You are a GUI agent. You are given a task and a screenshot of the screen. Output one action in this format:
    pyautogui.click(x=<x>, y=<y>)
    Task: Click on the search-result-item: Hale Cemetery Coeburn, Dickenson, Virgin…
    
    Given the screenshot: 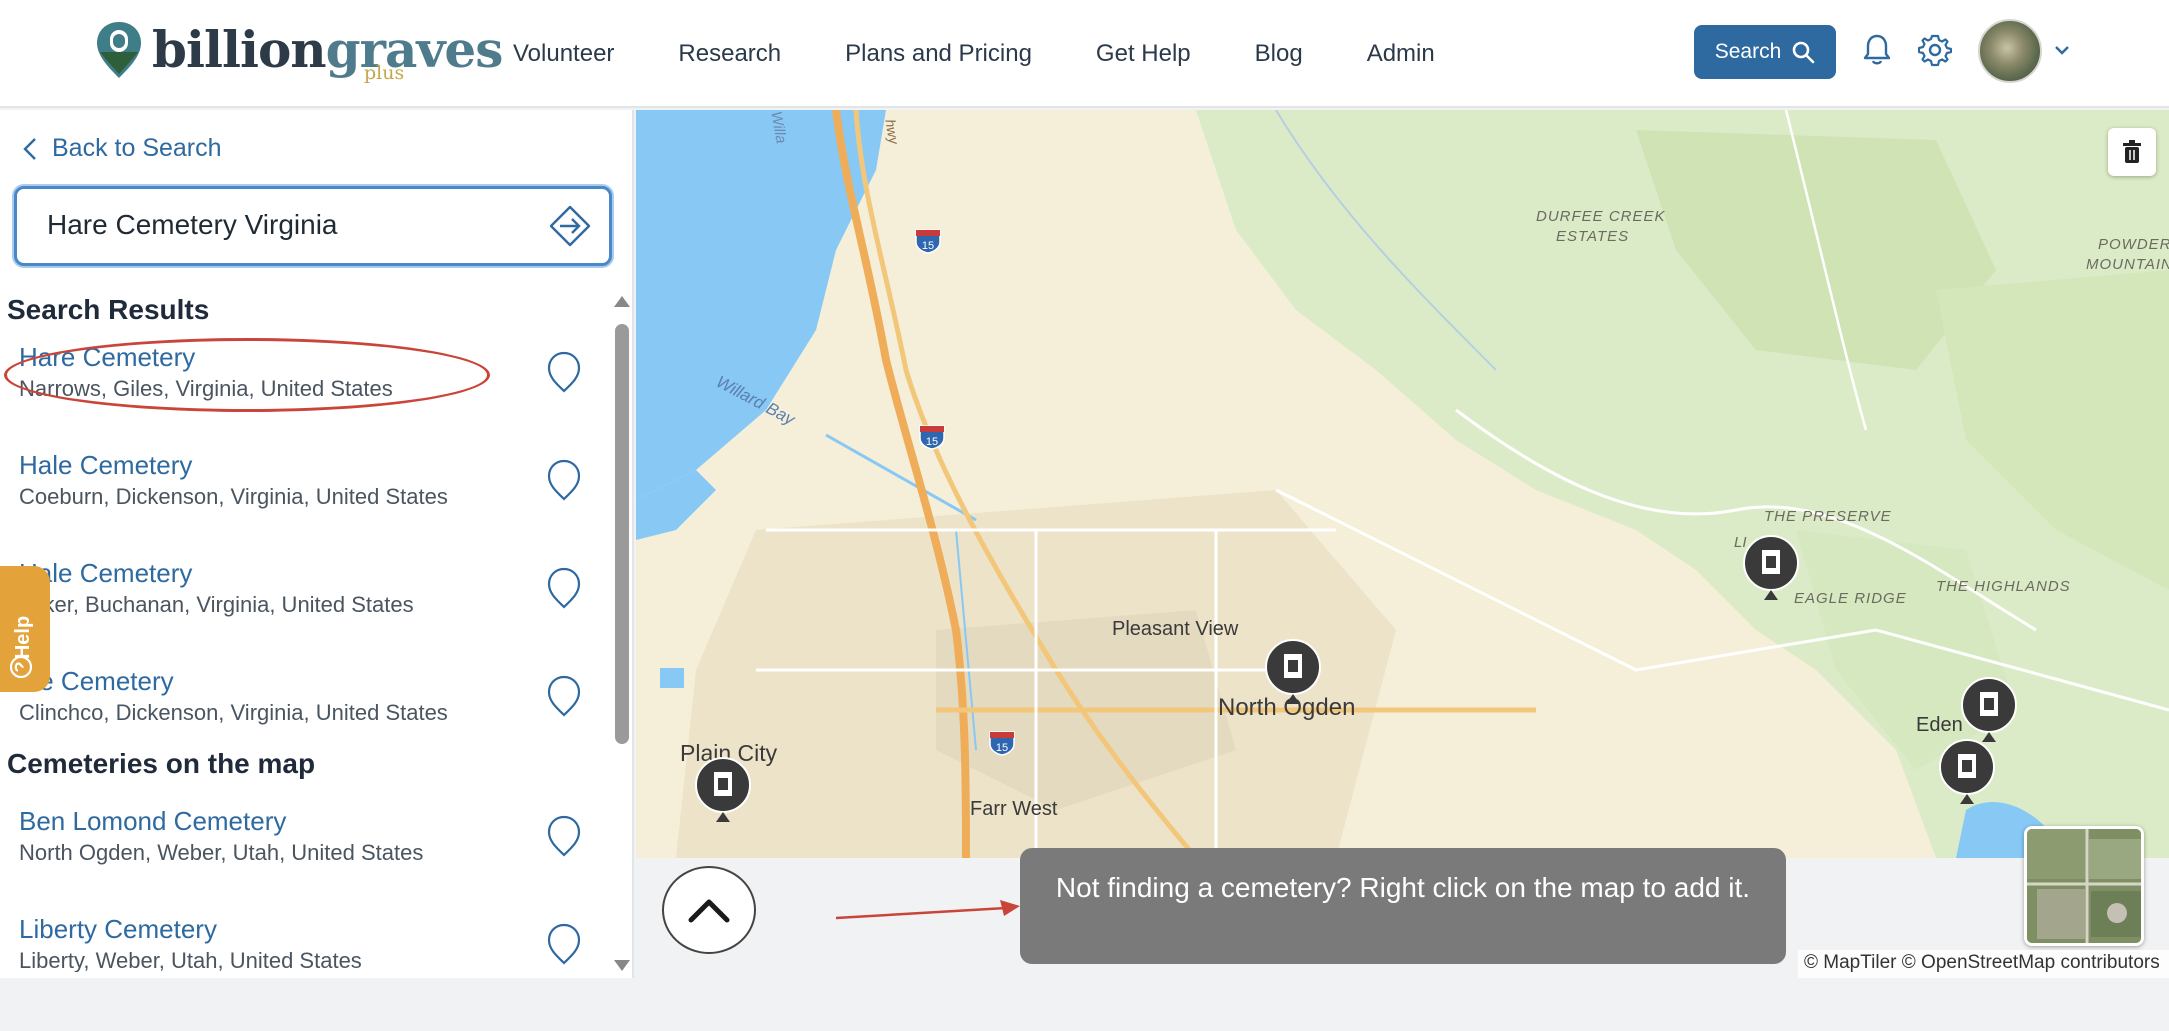 What is the action you would take?
    pyautogui.click(x=300, y=495)
    